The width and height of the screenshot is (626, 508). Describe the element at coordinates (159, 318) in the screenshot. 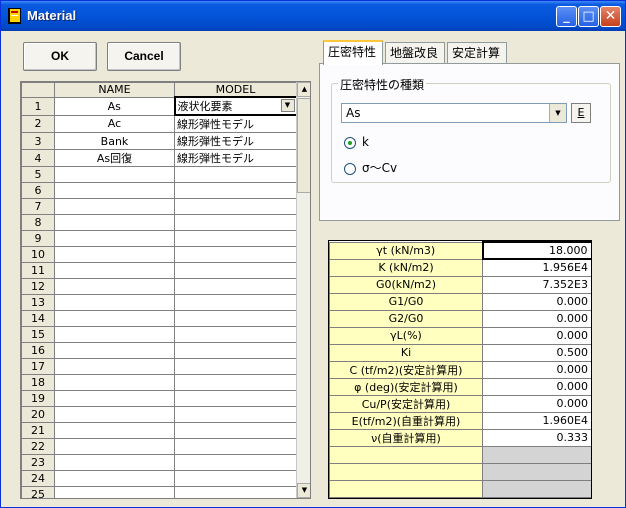

I see `table-row: 14` at that location.